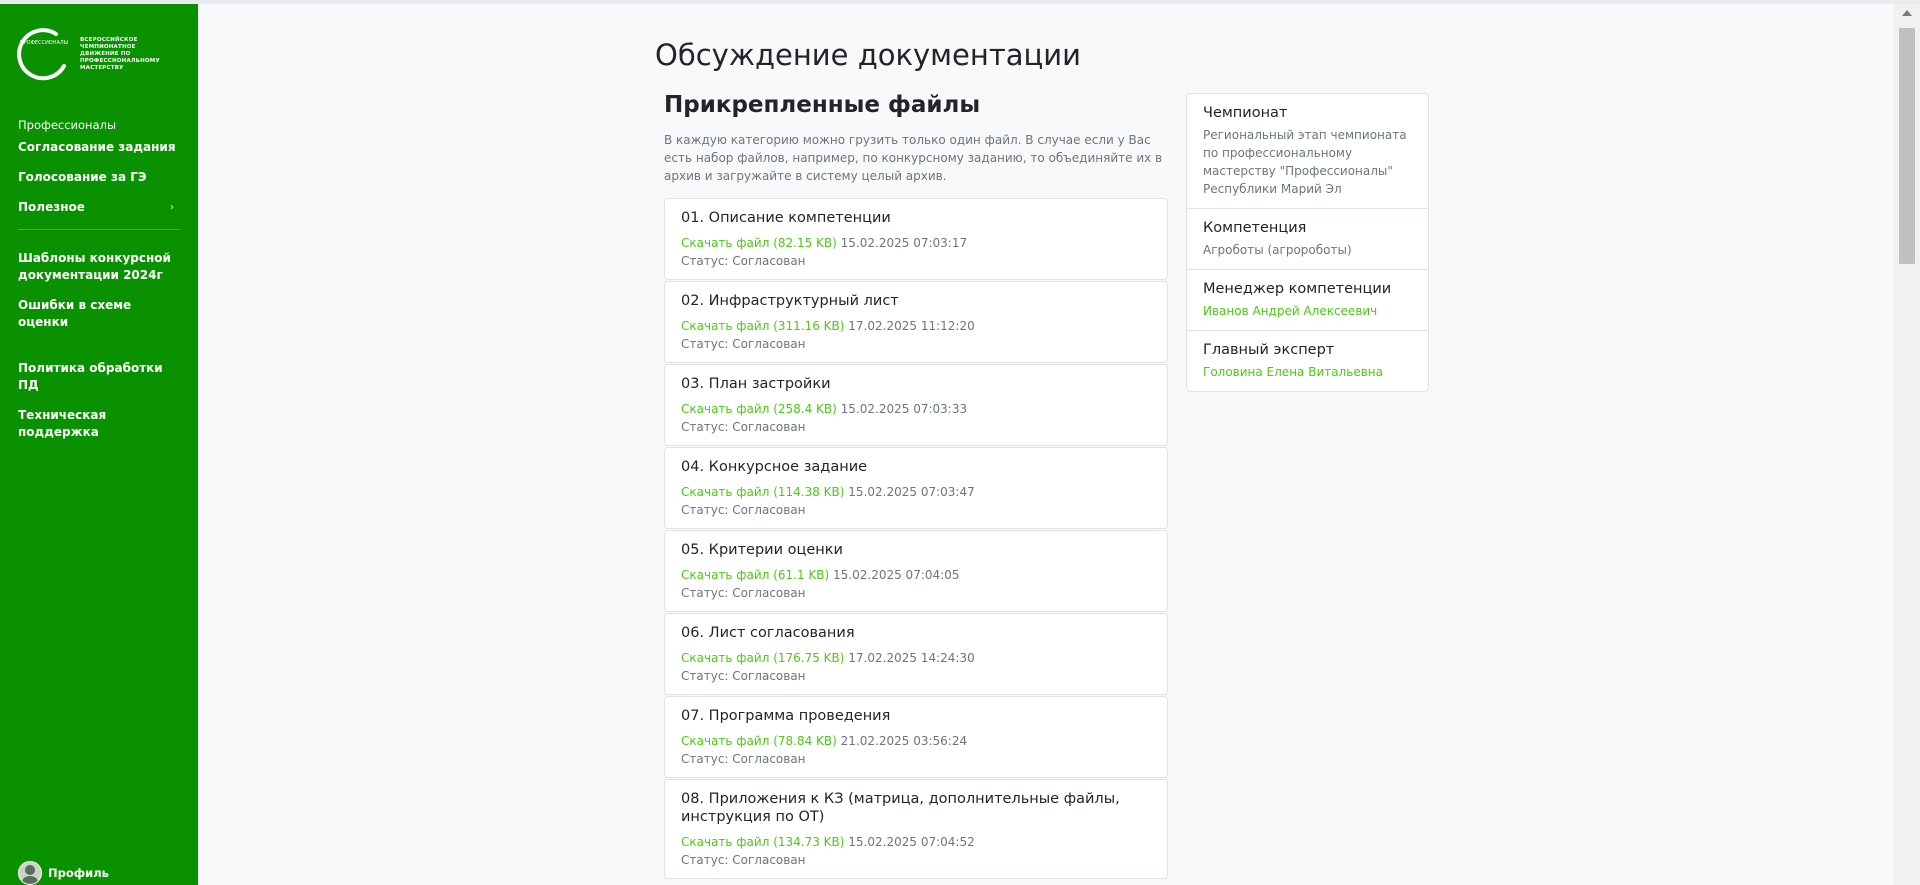 The image size is (1920, 885). Describe the element at coordinates (755, 575) in the screenshot. I see `download-link: Скачать файл (61.1 KB)` at that location.